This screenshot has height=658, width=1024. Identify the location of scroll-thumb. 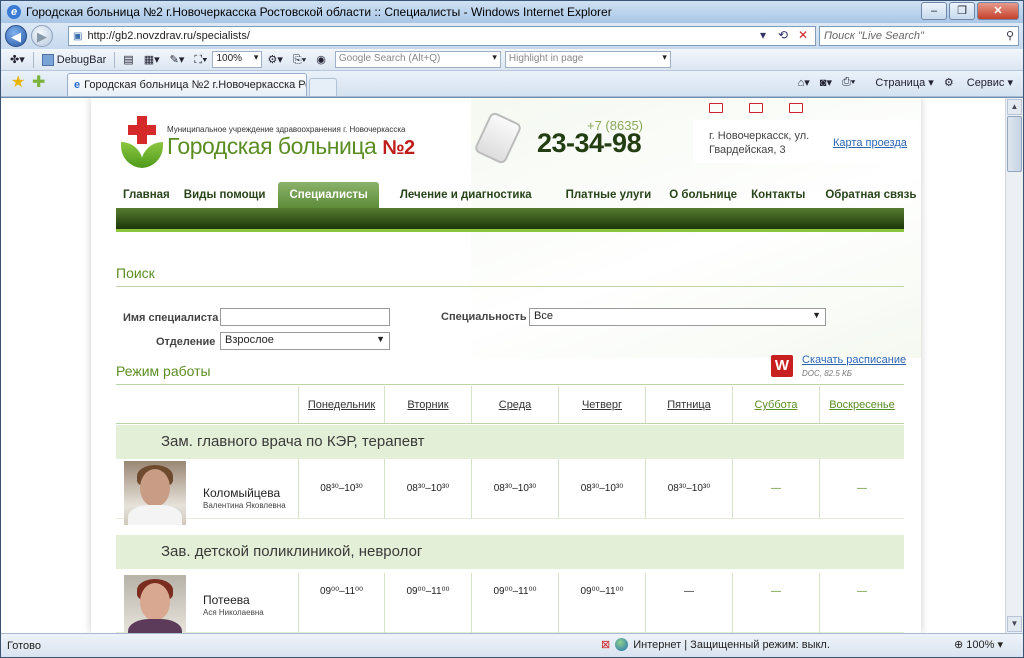
(1014, 144).